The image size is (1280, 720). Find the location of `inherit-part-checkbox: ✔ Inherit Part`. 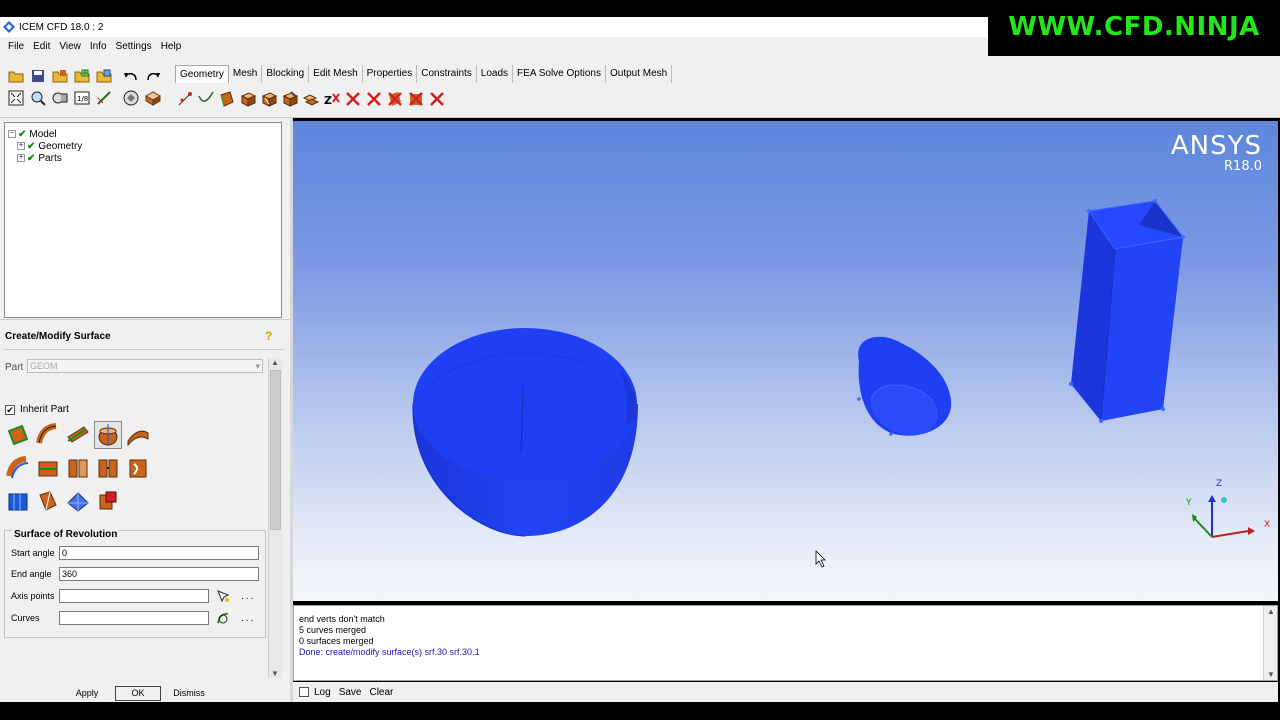

inherit-part-checkbox: ✔ Inherit Part is located at coordinates (37, 409).